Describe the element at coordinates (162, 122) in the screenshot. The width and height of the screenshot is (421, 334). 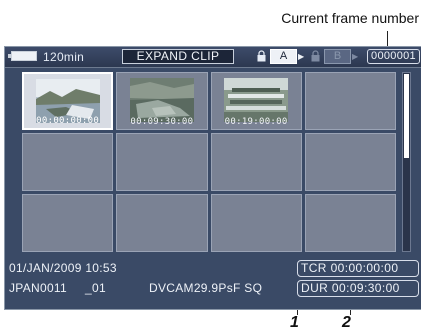
I see `thumbnail-timecode: 00:09:30:00` at that location.